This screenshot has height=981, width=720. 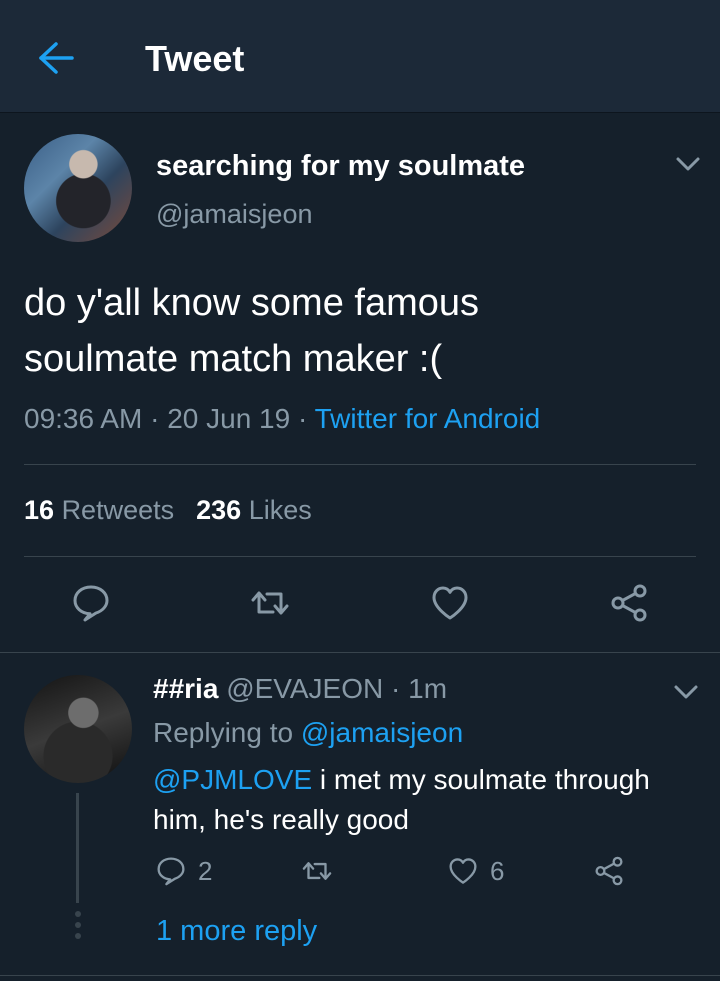 I want to click on reply-time: 1m, so click(x=428, y=688).